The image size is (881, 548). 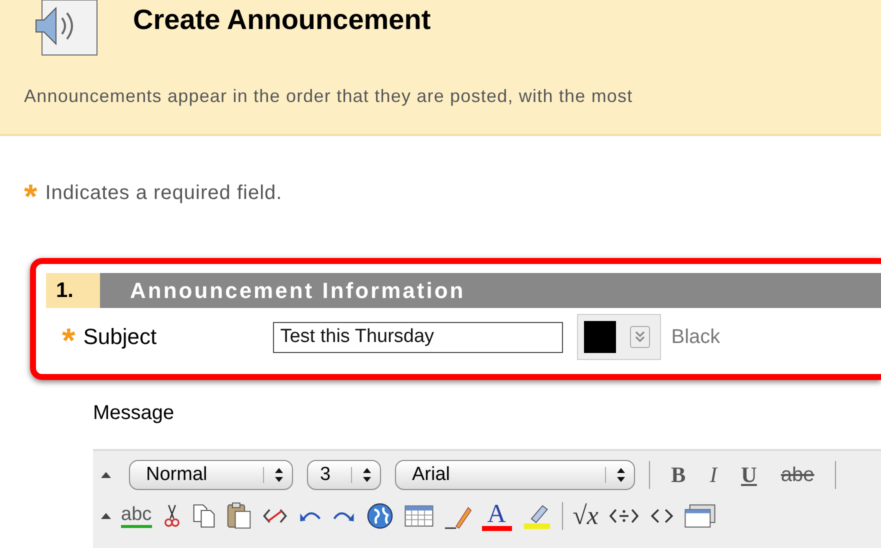 I want to click on required-note: Indicates a required field., so click(x=163, y=193).